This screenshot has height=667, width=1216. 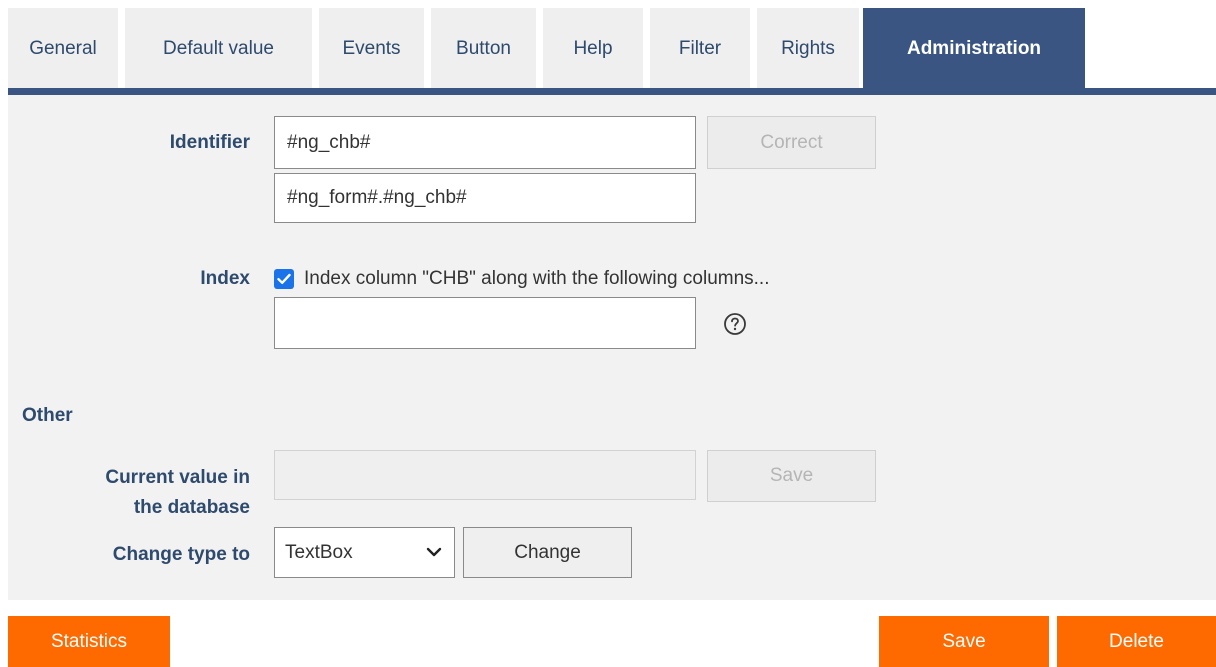 I want to click on tab-events: Events, so click(x=371, y=48).